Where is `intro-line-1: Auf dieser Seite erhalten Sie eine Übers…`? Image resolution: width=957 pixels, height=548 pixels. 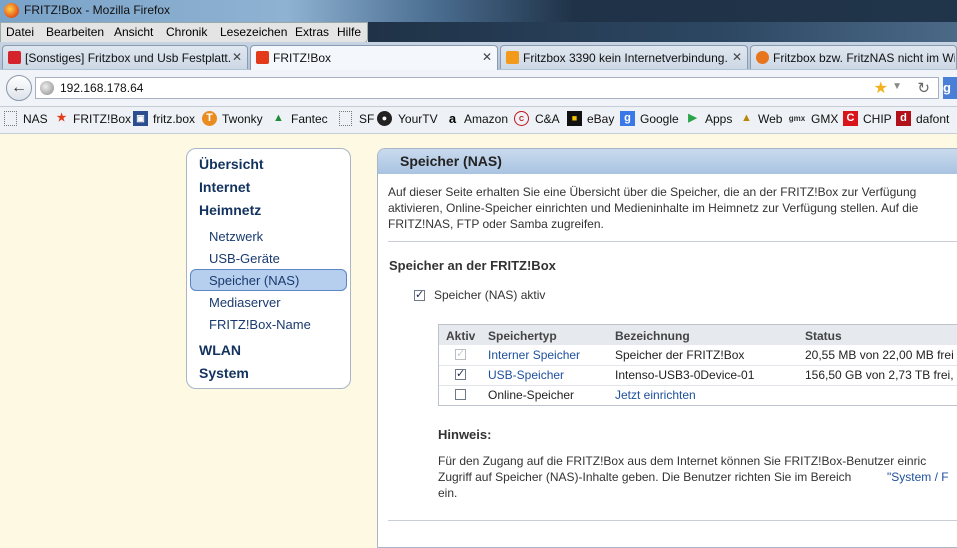 intro-line-1: Auf dieser Seite erhalten Sie eine Übers… is located at coordinates (652, 192).